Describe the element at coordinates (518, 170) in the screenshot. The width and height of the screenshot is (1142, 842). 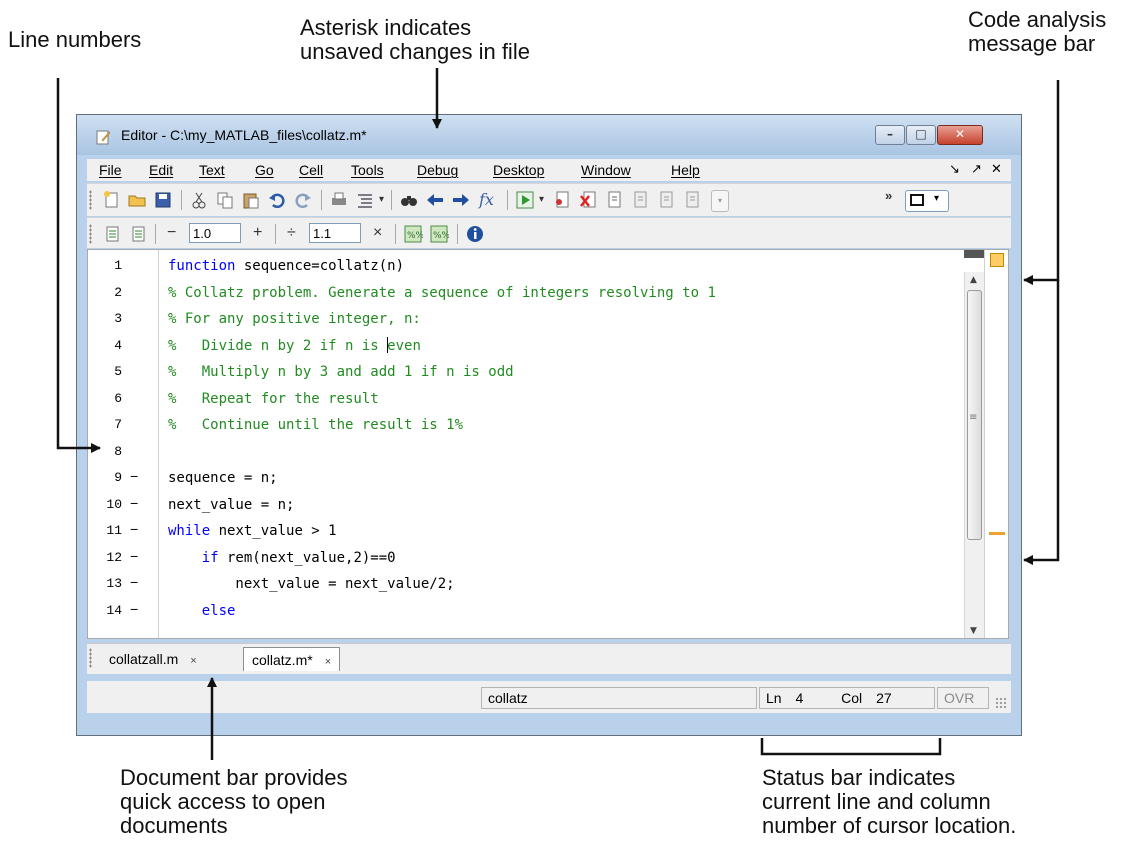
I see `menu-desktop: Desktop` at that location.